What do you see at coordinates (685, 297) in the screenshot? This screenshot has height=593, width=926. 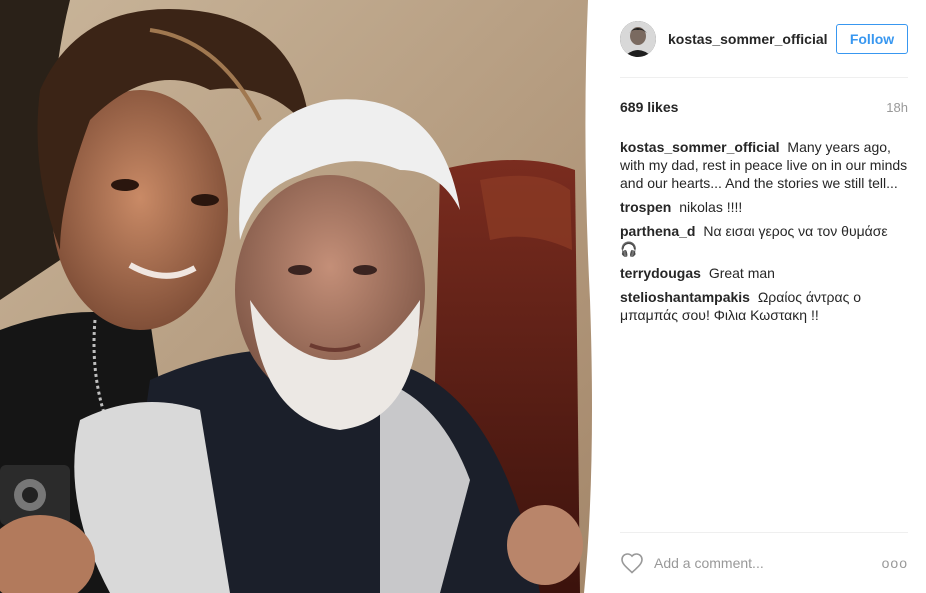 I see `comment-username: stelioshantampakis` at bounding box center [685, 297].